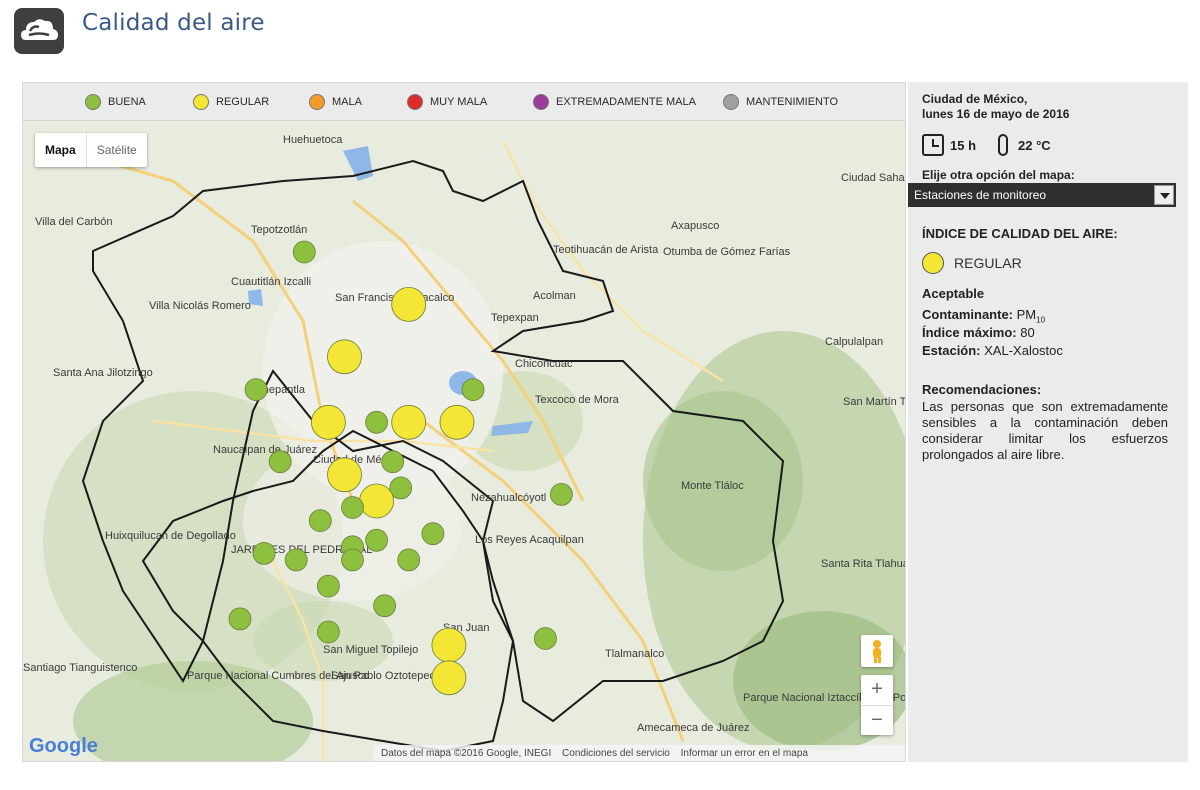 Image resolution: width=1200 pixels, height=790 pixels. I want to click on place-label: Villa Nicolás Romero, so click(200, 306).